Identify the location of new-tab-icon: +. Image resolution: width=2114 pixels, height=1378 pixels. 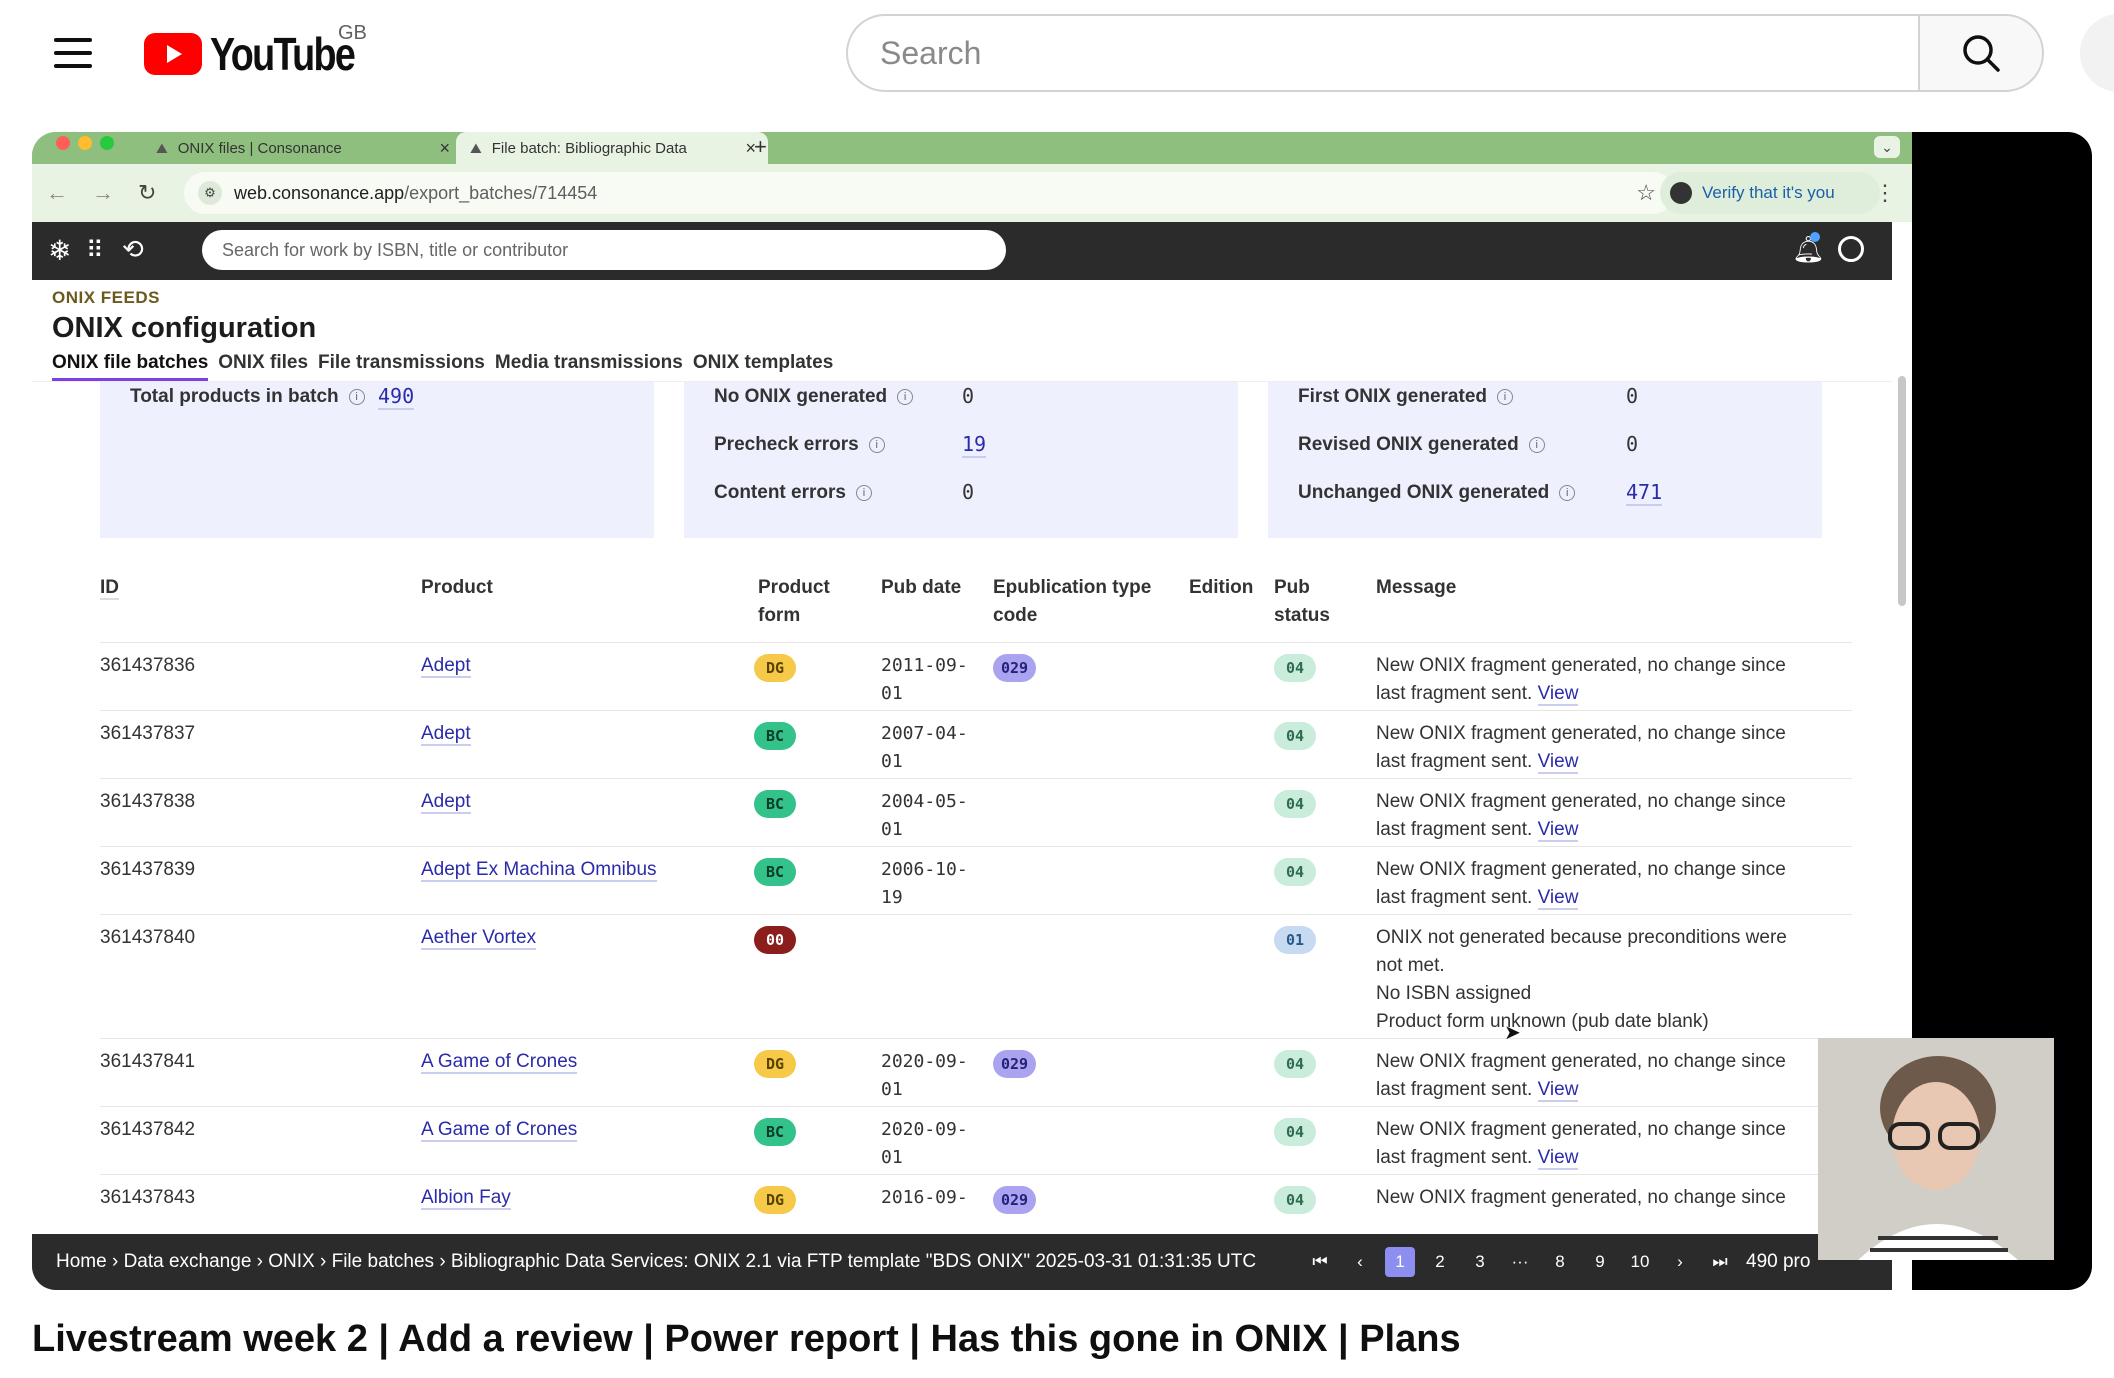
(760, 147).